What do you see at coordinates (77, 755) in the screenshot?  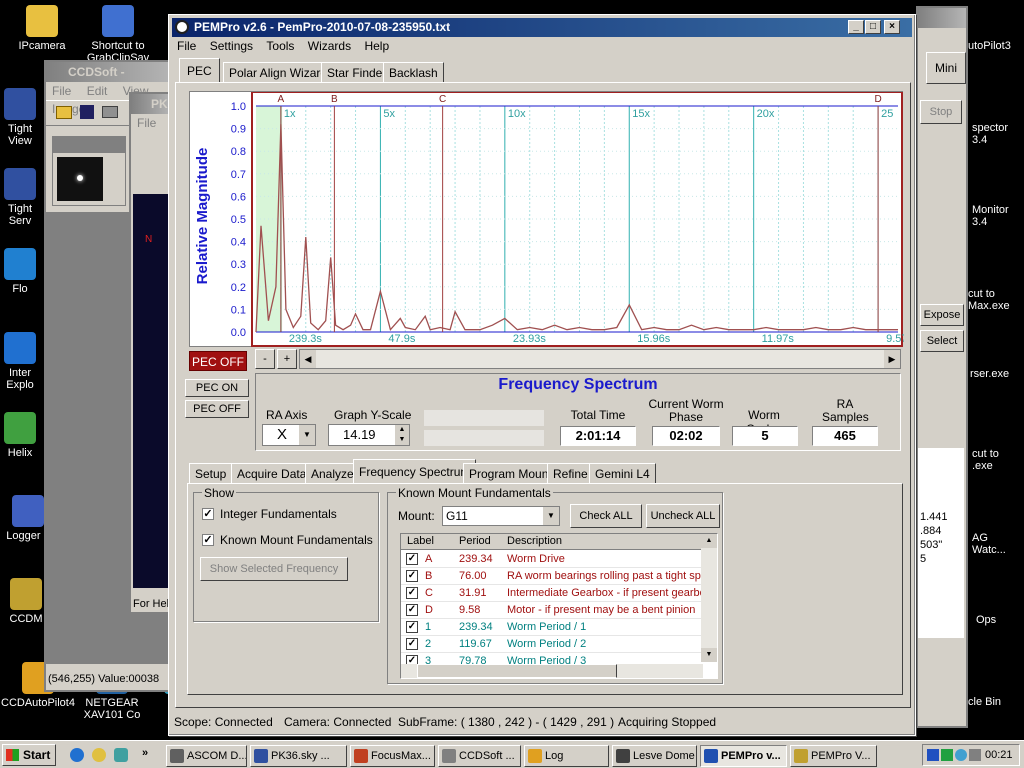 I see `ie-quicklaunch-icon` at bounding box center [77, 755].